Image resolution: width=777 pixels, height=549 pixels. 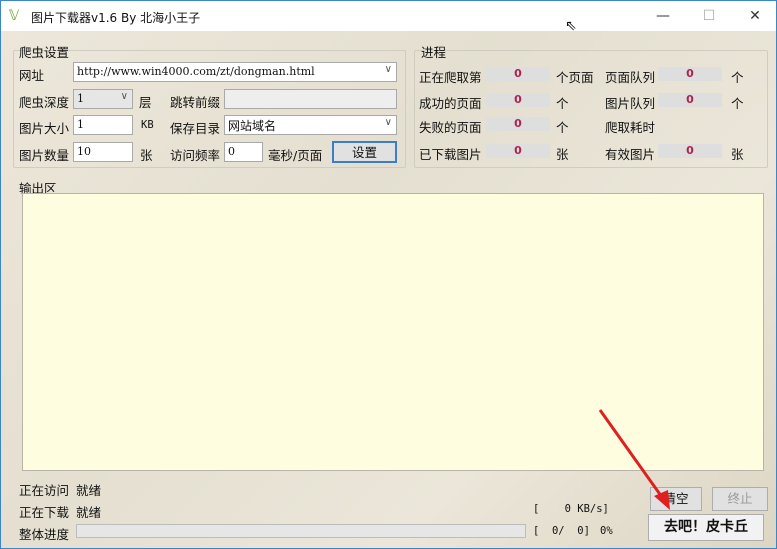 I want to click on depth-value: 1, so click(x=80, y=98).